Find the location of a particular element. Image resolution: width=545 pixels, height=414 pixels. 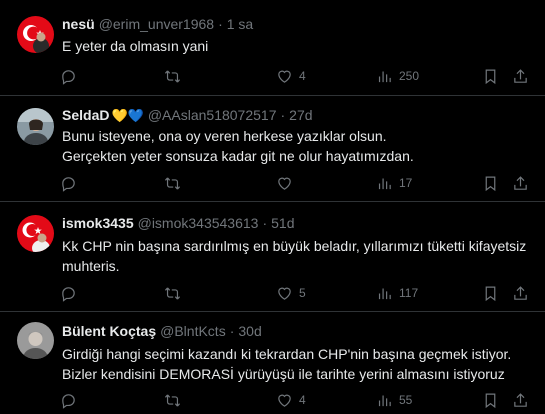

view-count: 117 is located at coordinates (409, 293).